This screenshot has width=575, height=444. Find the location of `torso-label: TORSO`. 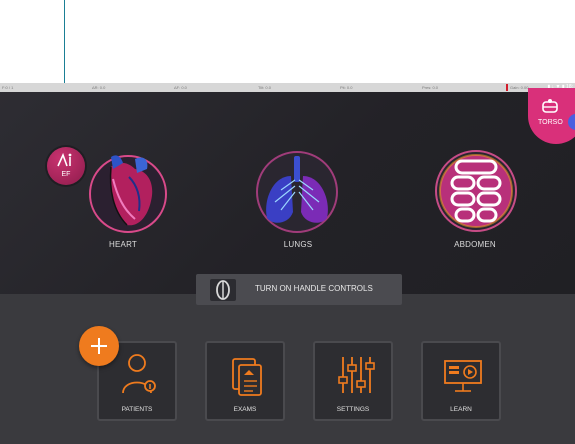

torso-label: TORSO is located at coordinates (550, 122).